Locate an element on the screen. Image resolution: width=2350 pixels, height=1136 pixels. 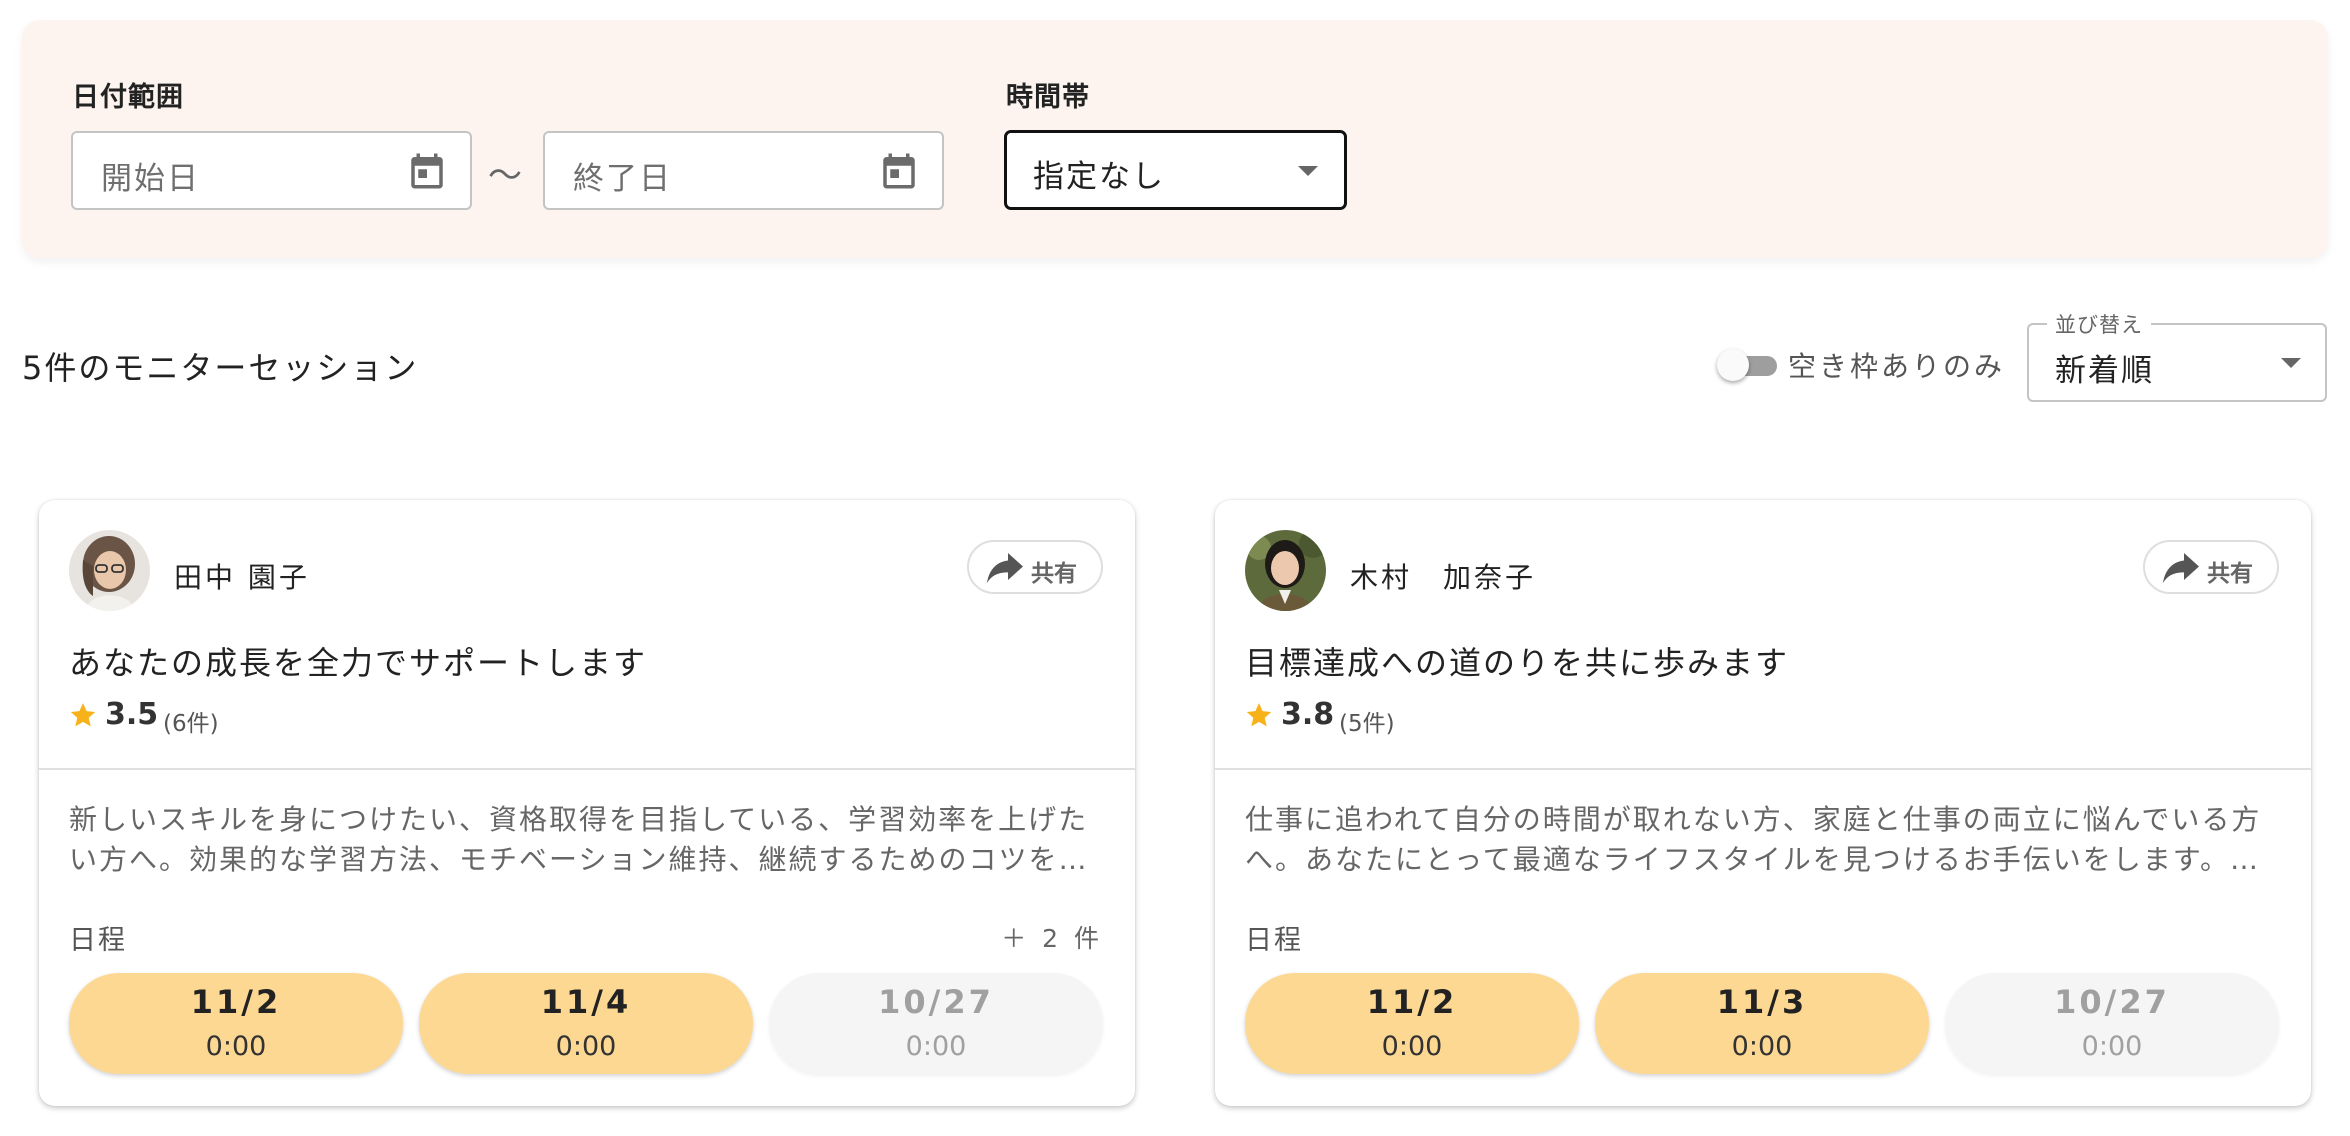
start-date-field: 開始日 is located at coordinates (271, 170).